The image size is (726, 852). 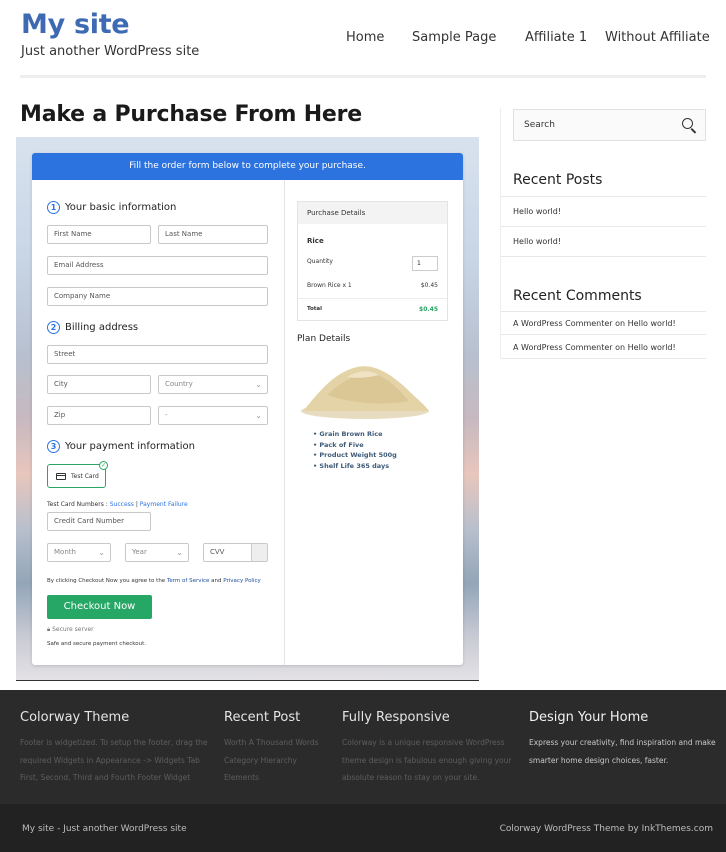 What do you see at coordinates (130, 446) in the screenshot?
I see `step-label: Your payment information` at bounding box center [130, 446].